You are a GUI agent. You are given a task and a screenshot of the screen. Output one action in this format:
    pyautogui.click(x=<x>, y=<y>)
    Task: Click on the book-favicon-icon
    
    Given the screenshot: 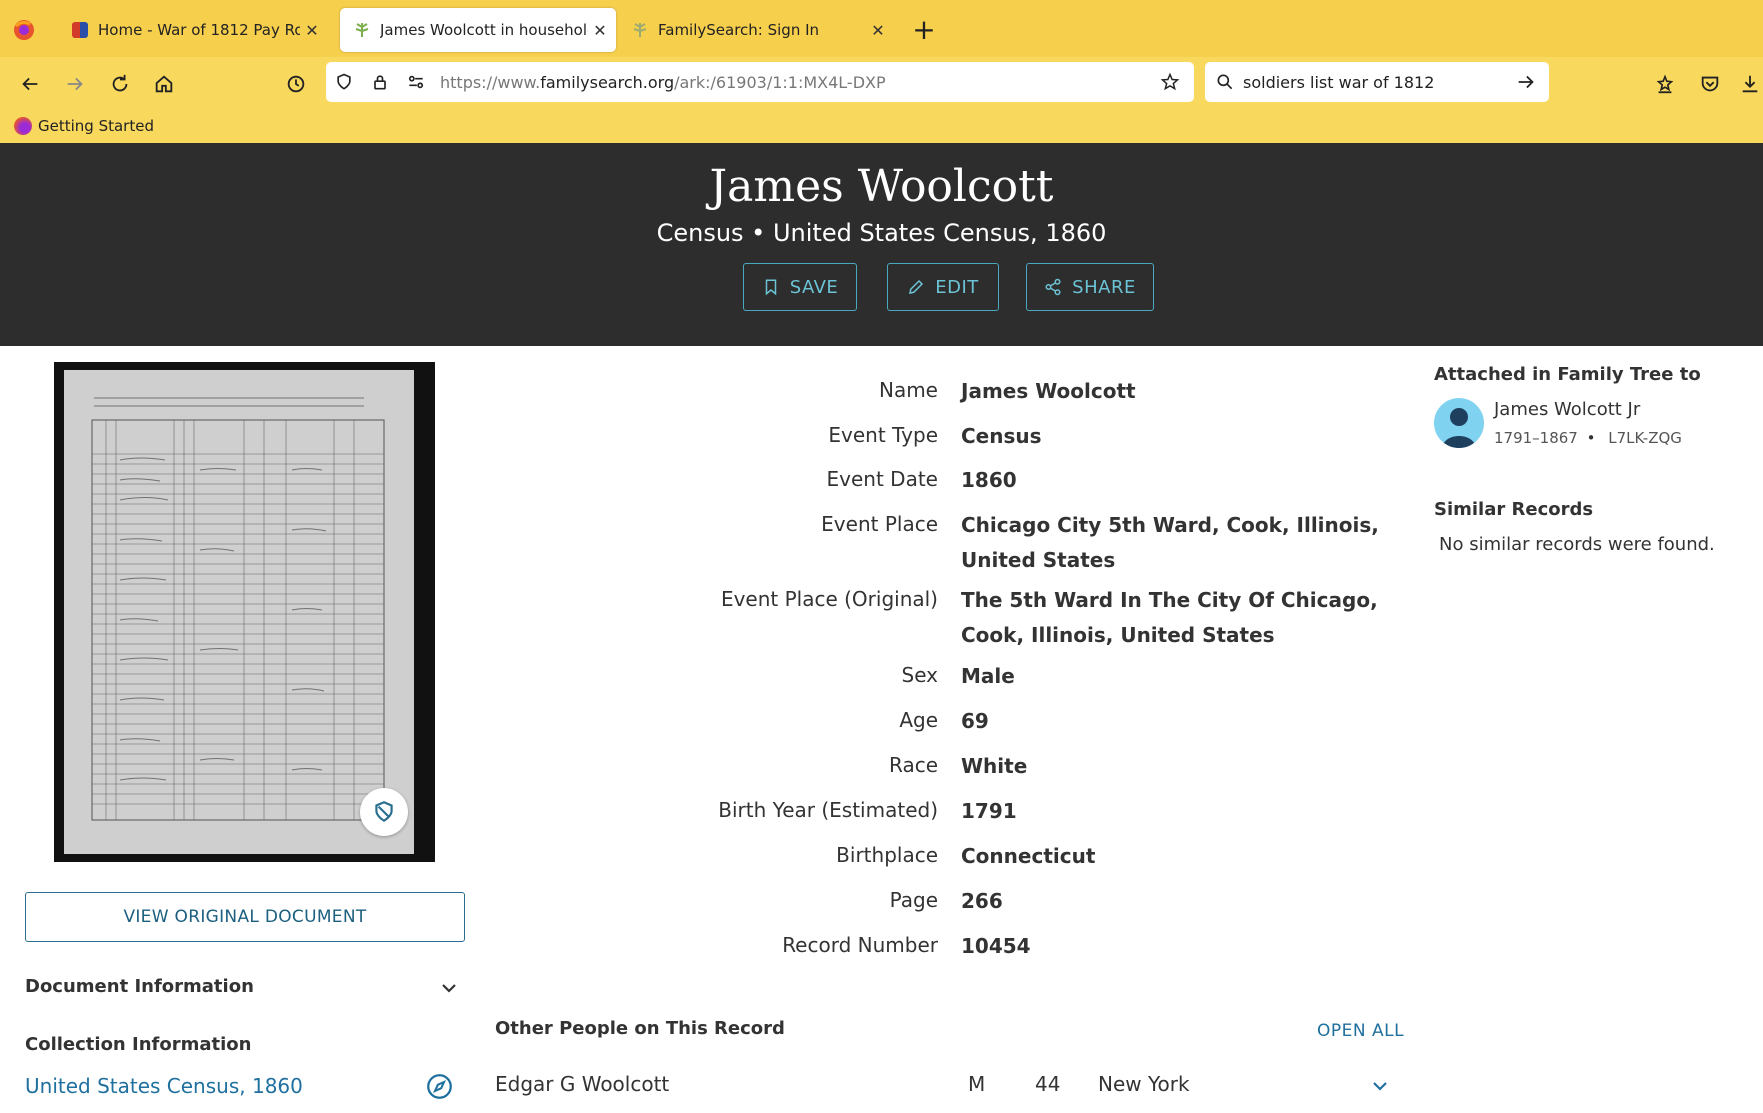 What is the action you would take?
    pyautogui.click(x=80, y=30)
    